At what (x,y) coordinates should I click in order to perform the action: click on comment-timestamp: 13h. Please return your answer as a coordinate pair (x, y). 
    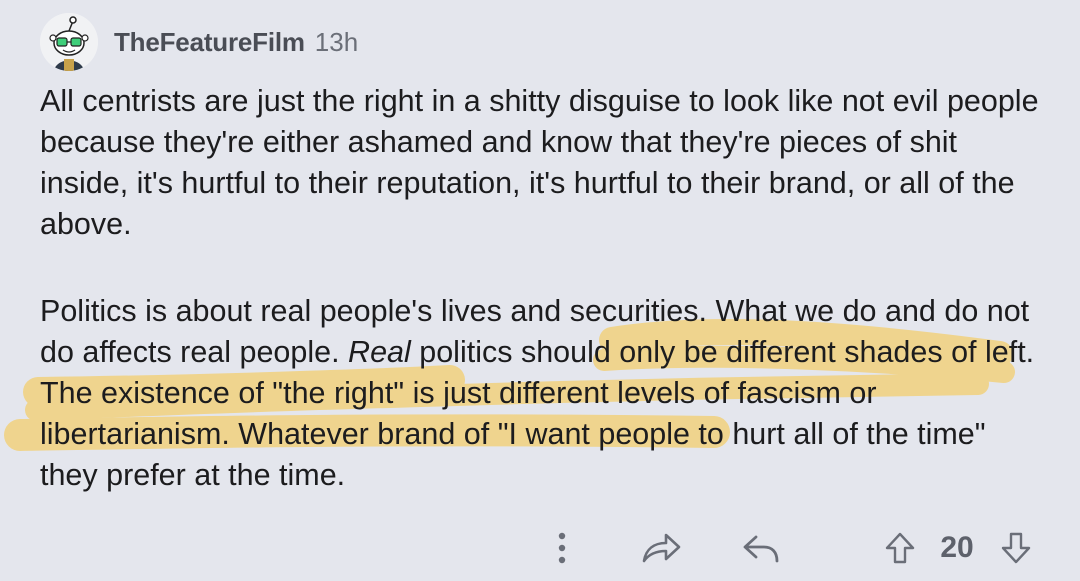
    Looking at the image, I should click on (336, 41).